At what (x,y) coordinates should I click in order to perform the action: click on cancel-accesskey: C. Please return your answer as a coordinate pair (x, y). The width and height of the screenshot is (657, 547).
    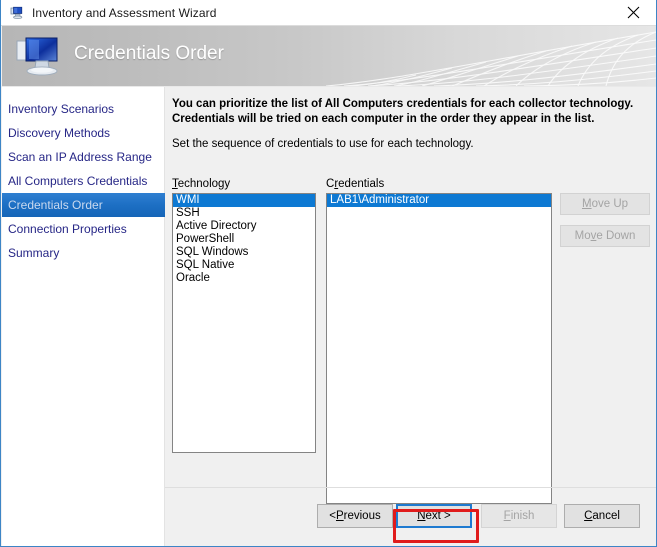
    Looking at the image, I should click on (588, 516).